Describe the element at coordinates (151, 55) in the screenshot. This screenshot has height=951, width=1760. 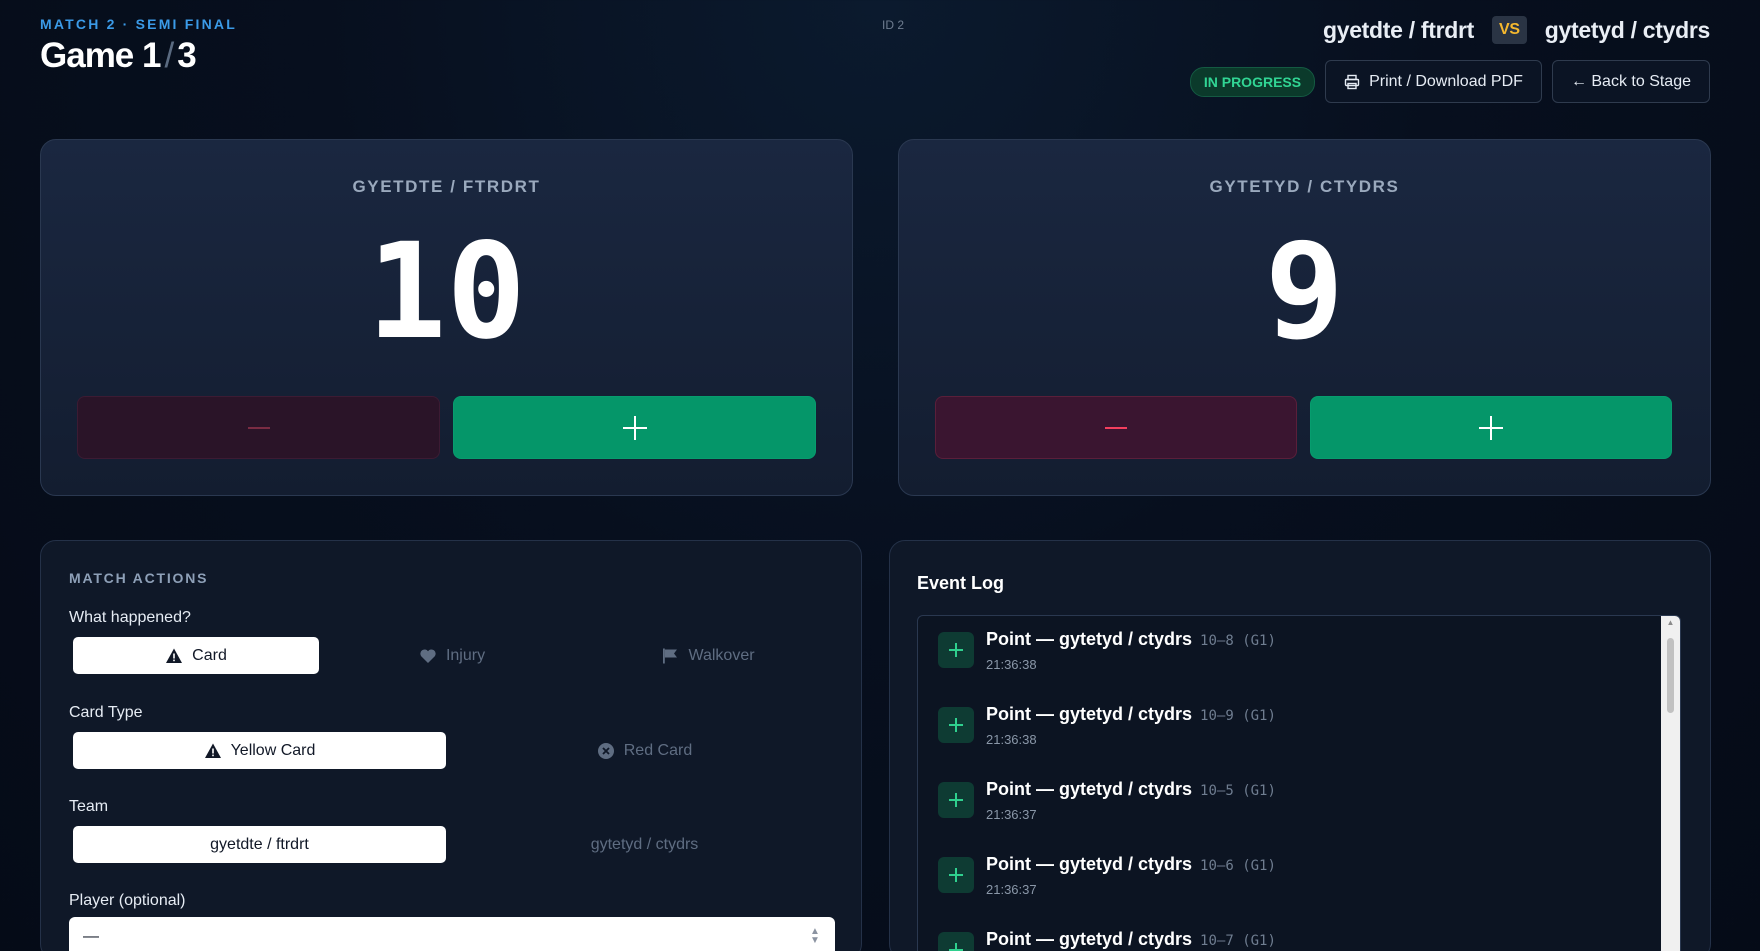
I see `game-current: 1` at that location.